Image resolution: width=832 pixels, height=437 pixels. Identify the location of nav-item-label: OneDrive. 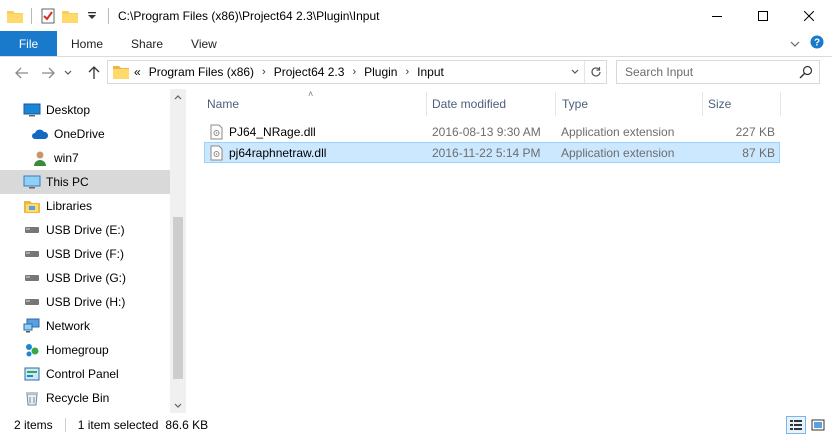
(79, 134).